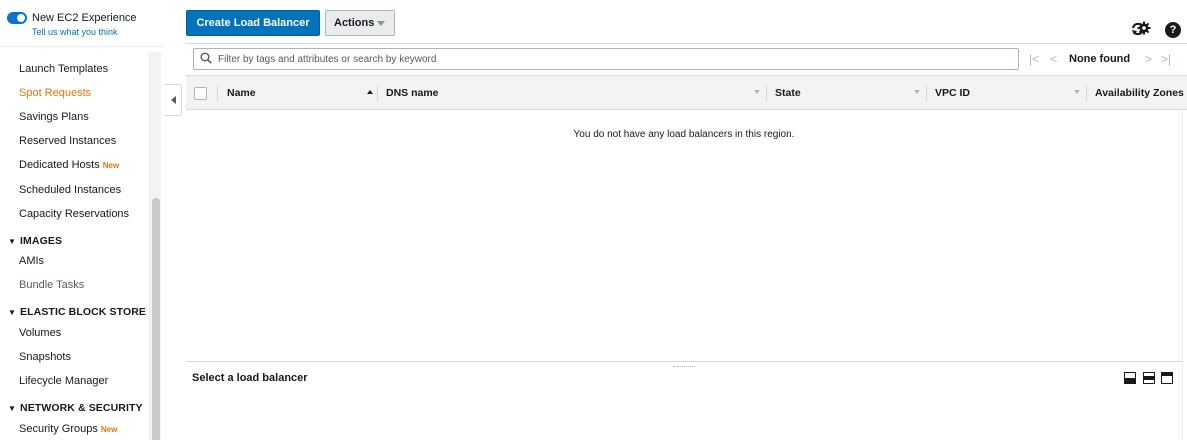 The height and width of the screenshot is (440, 1187). I want to click on sidebar-item-reserved-instances: Reserved Instances, so click(67, 141).